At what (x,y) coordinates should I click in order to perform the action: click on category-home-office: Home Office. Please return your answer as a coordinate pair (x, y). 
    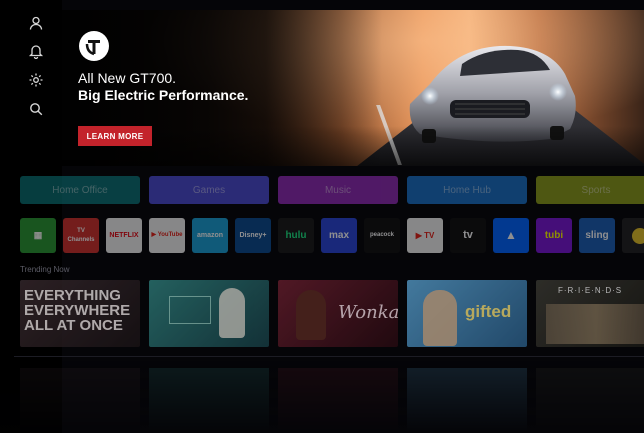
    Looking at the image, I should click on (80, 190).